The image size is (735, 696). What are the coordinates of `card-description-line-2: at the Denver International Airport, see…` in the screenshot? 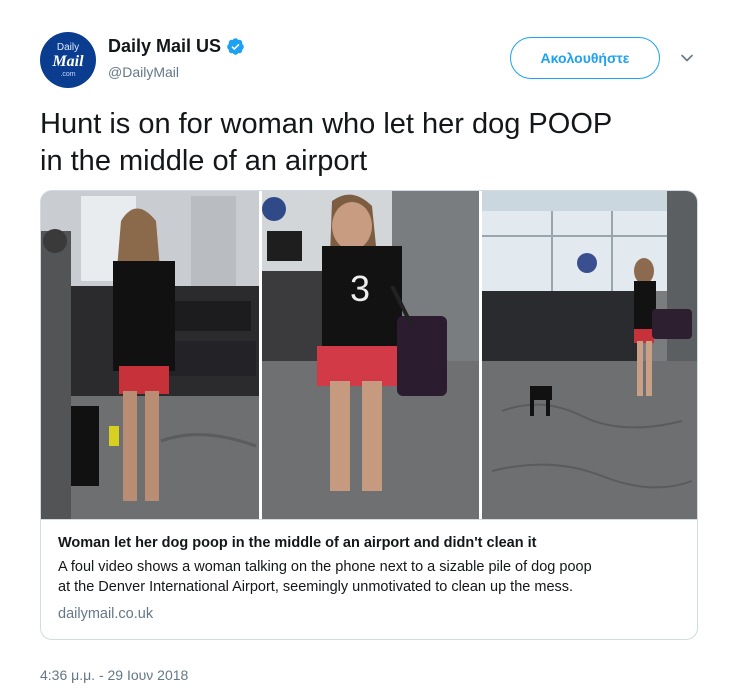 It's located at (316, 587).